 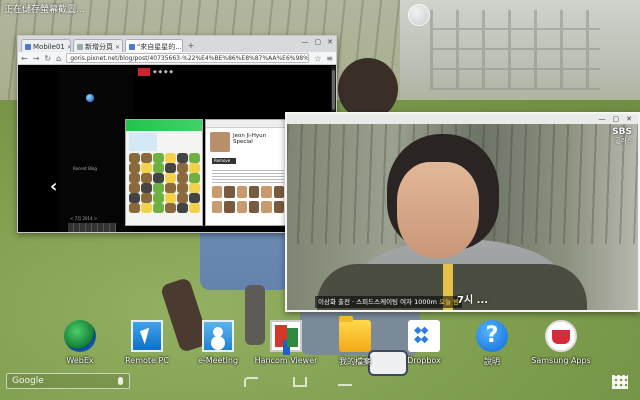 What do you see at coordinates (250, 139) in the screenshot?
I see `detail-title: Jeon Ji-Hyun Special` at bounding box center [250, 139].